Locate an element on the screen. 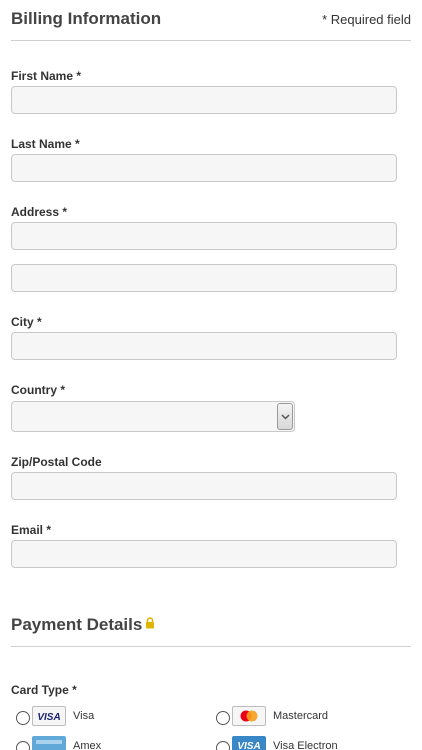  email-label: Email * is located at coordinates (31, 530).